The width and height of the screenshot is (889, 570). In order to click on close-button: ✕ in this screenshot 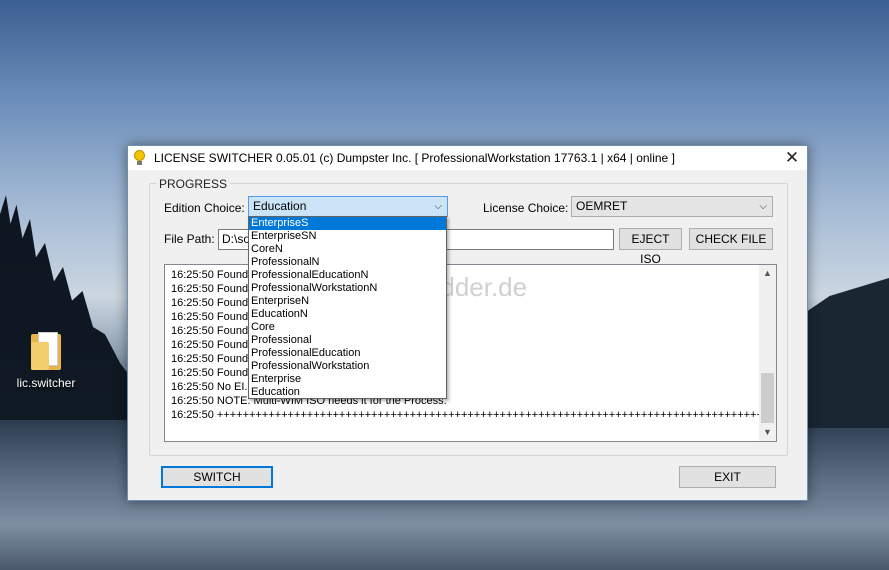, I will do `click(792, 158)`.